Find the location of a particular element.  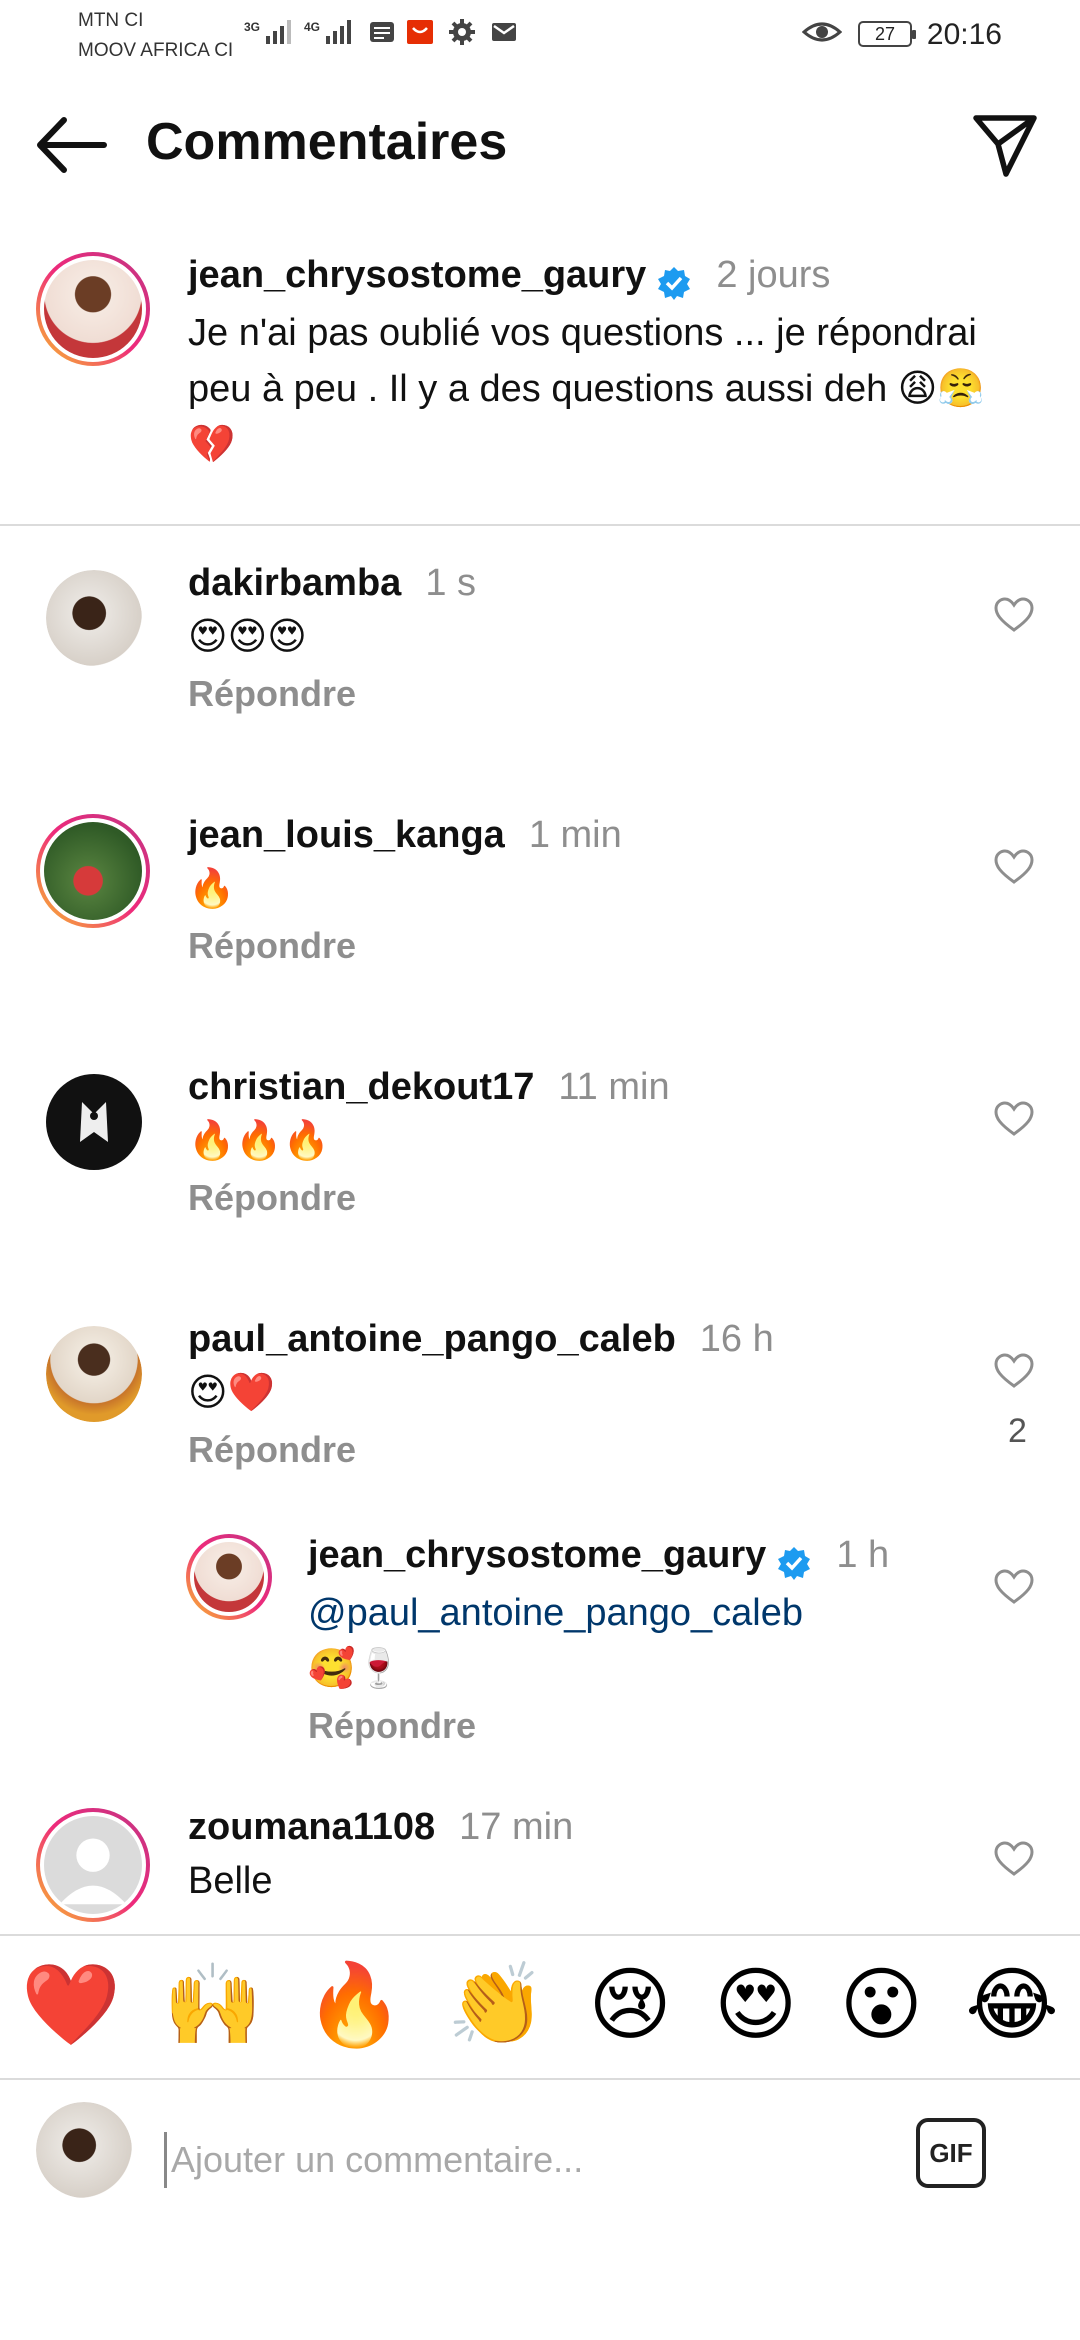

timestamp: 16 h is located at coordinates (736, 1339).